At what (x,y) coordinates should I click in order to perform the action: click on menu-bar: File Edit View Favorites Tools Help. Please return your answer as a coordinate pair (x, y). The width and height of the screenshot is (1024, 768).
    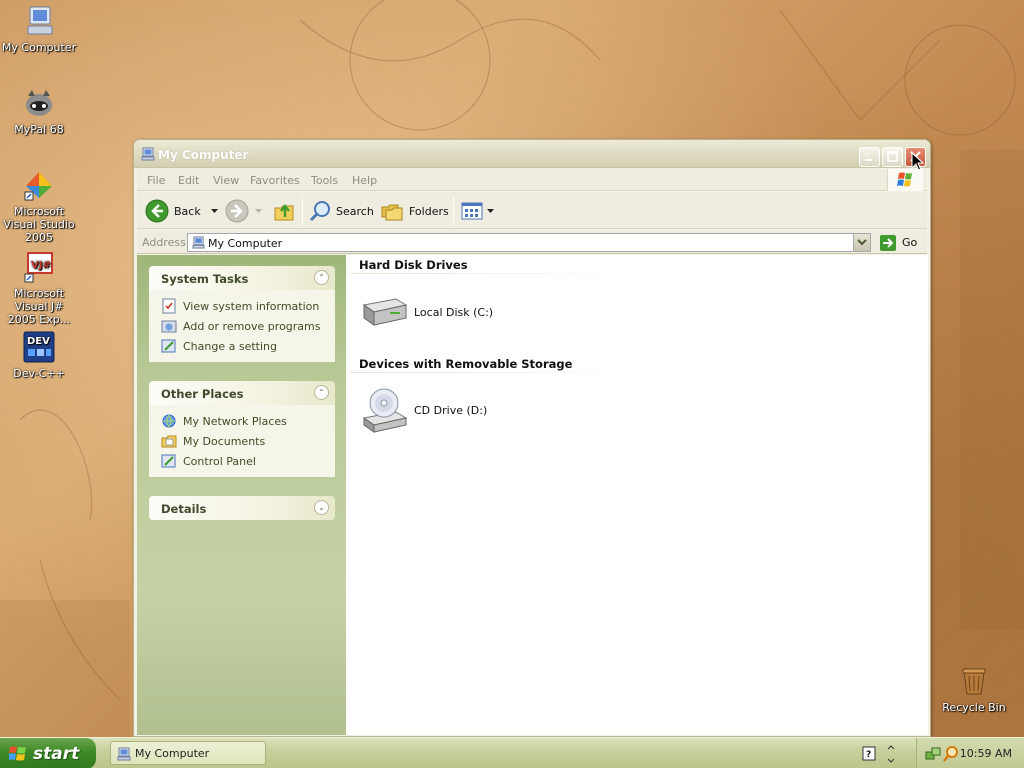
    Looking at the image, I should click on (532, 180).